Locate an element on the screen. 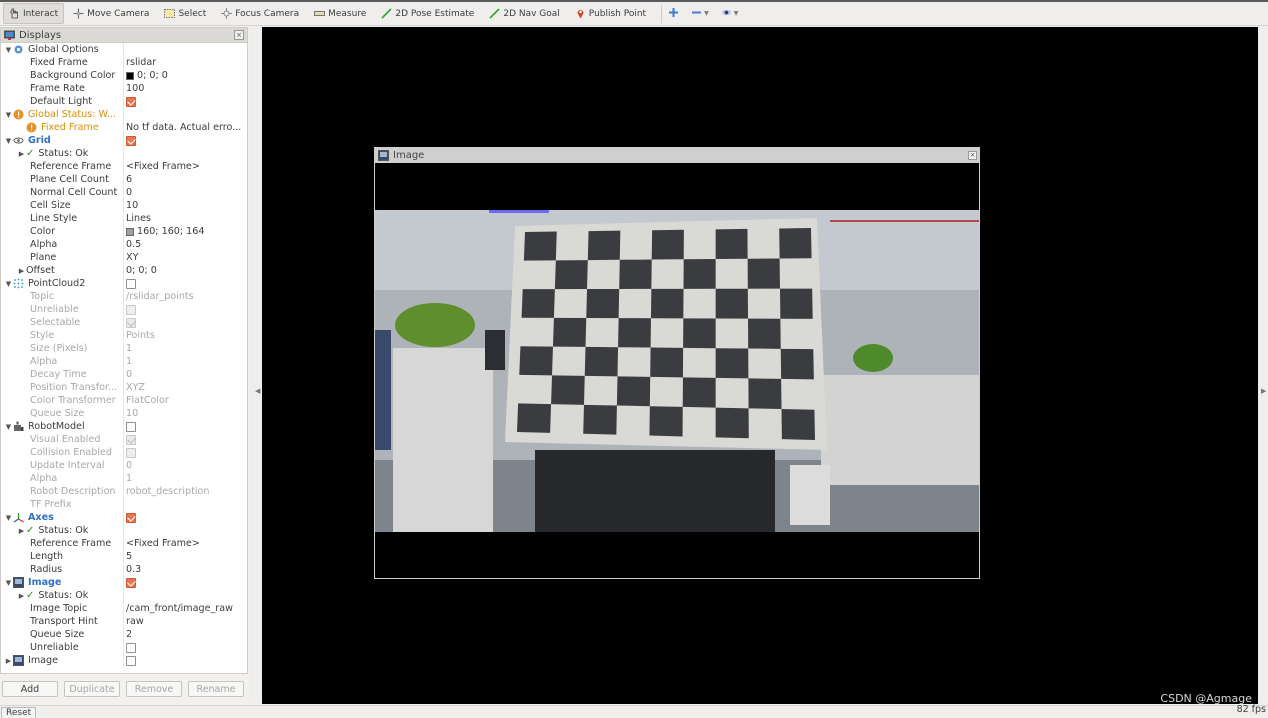 Image resolution: width=1268 pixels, height=718 pixels. tool-2d-pose-estimate: 2D Pose Estimate is located at coordinates (427, 13).